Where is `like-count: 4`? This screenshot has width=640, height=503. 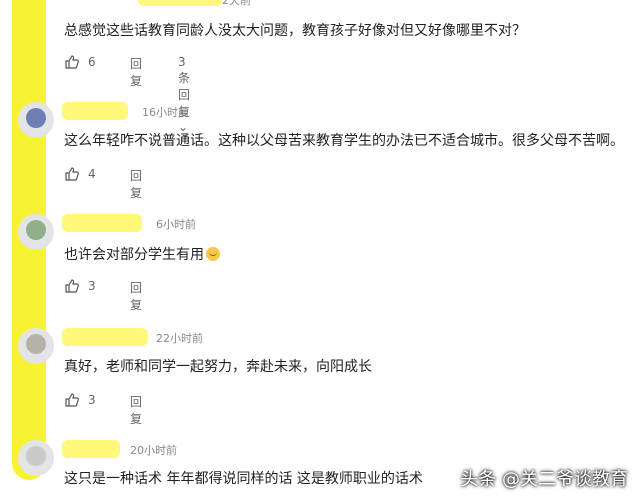
like-count: 4 is located at coordinates (92, 174).